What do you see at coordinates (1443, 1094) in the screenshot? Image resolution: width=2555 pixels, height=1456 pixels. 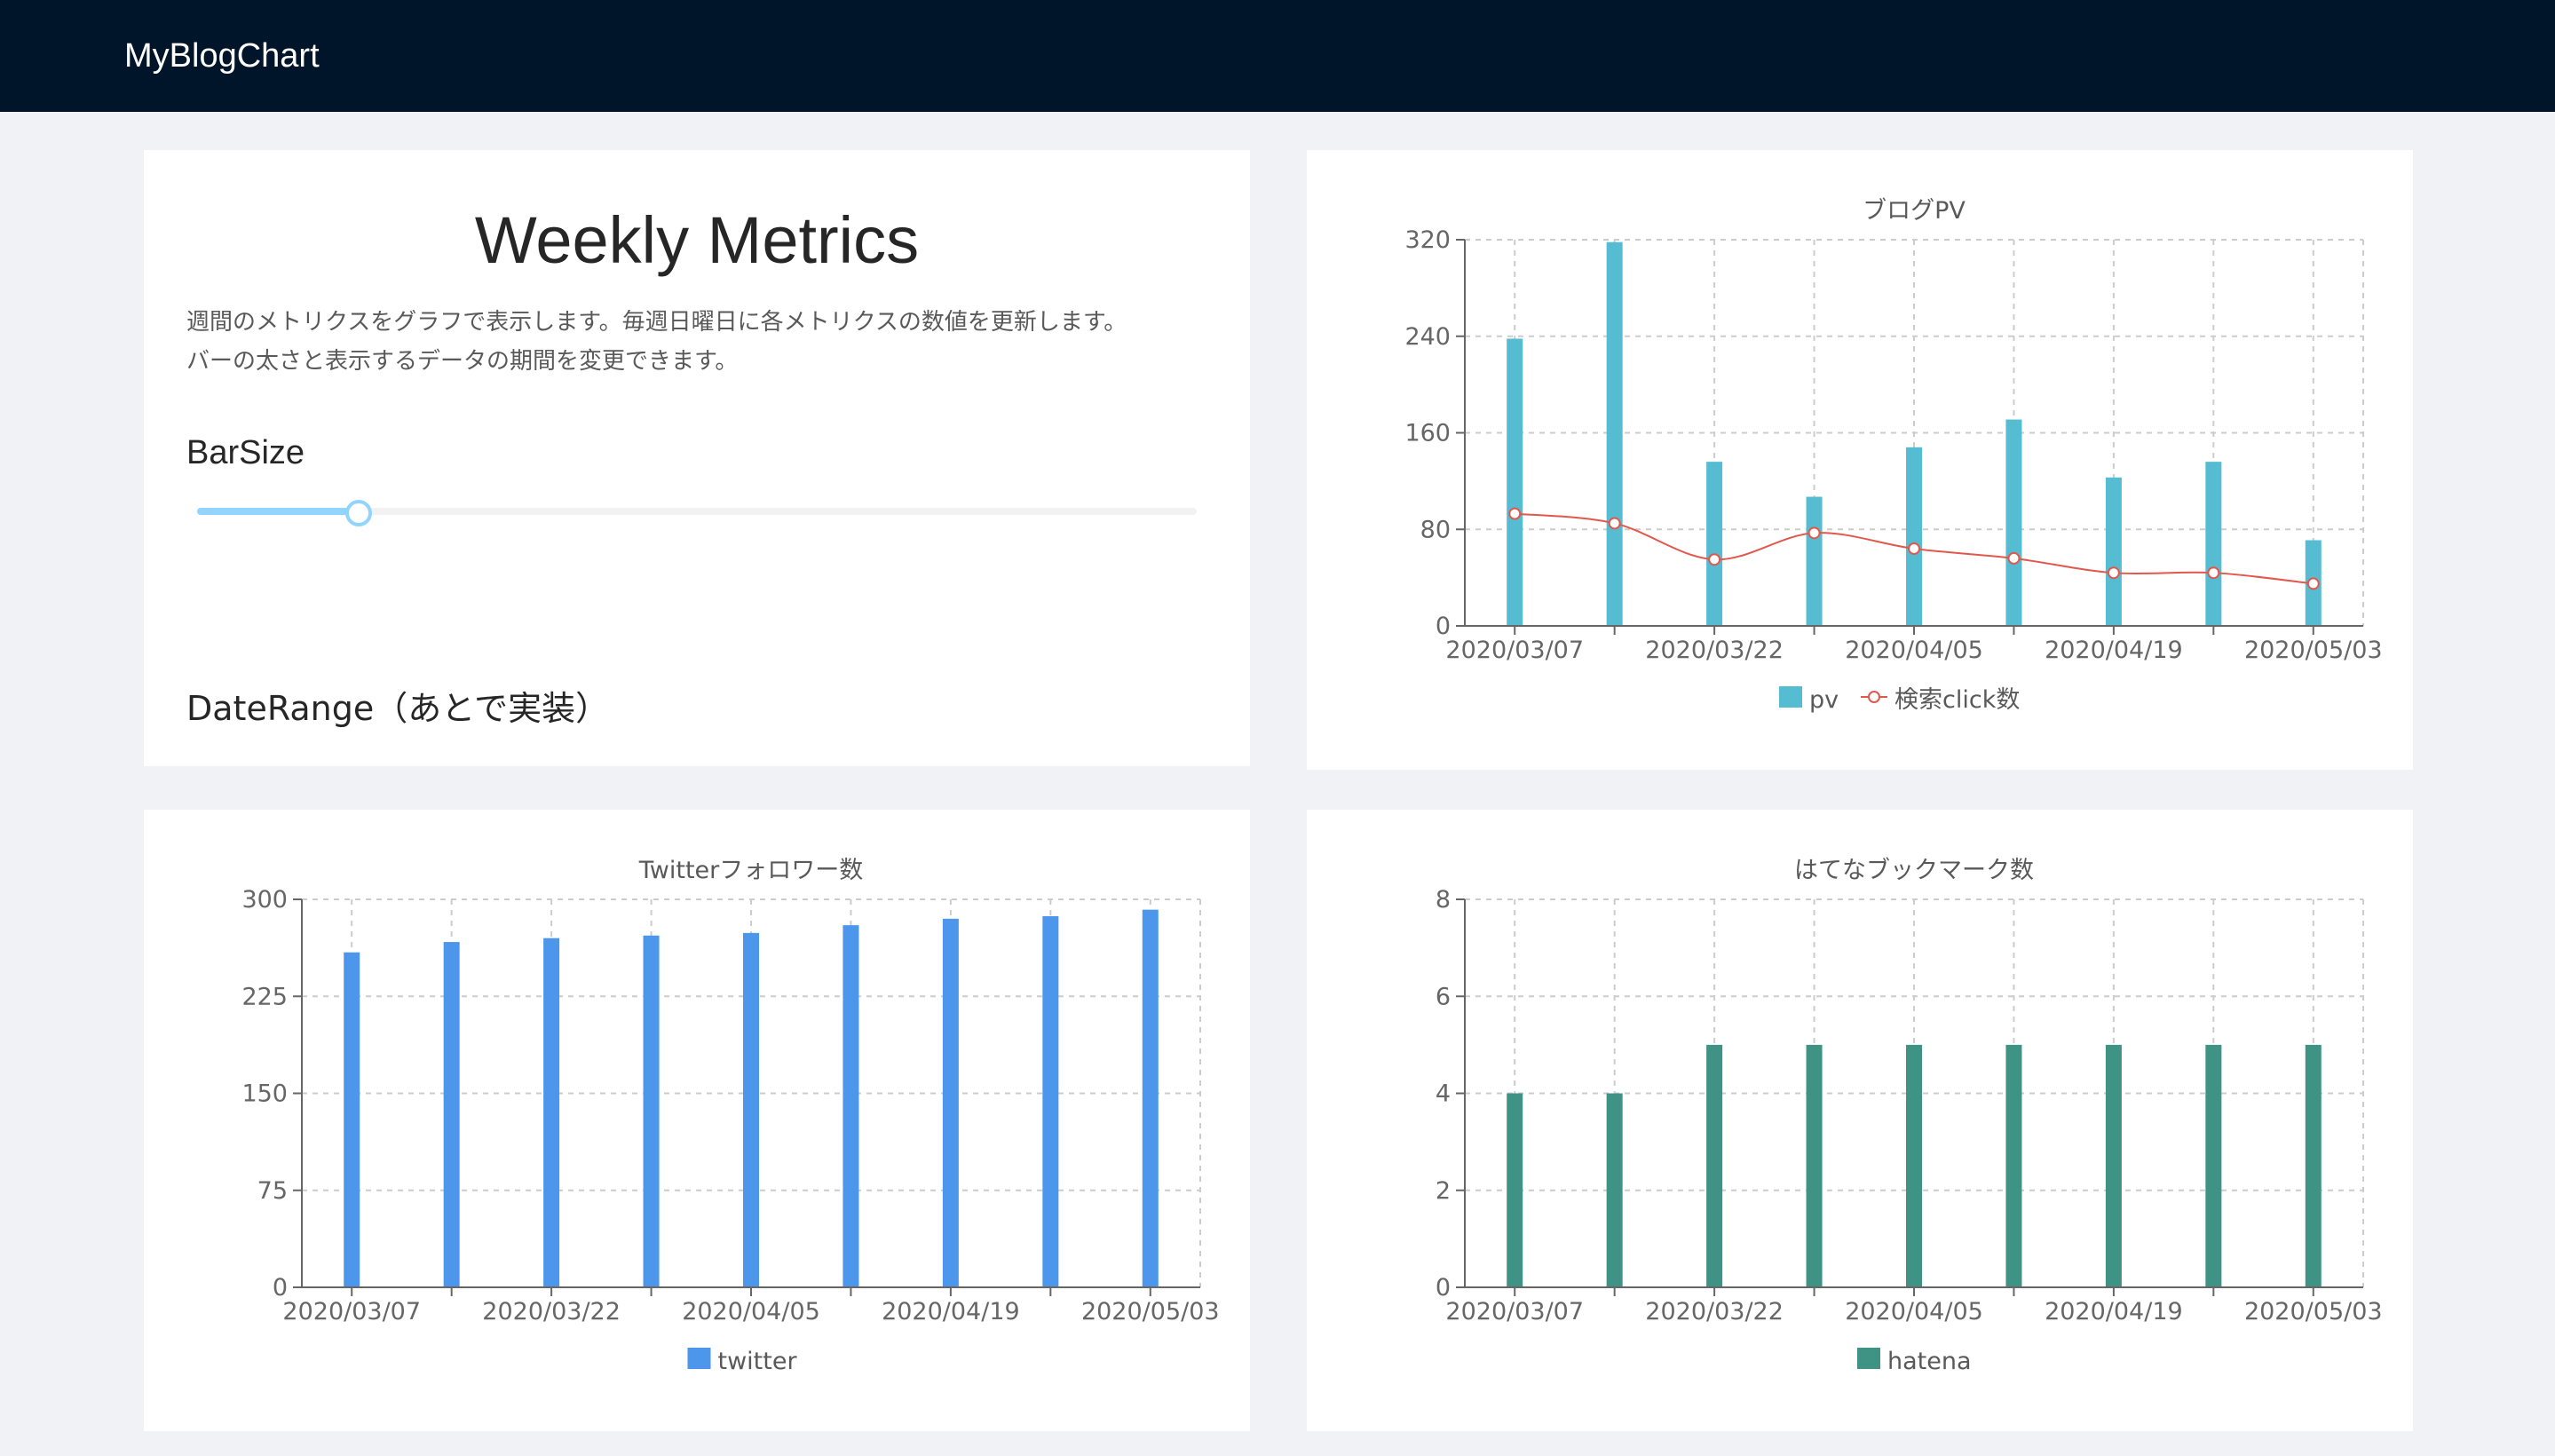 I see `y-tick-label: 4` at bounding box center [1443, 1094].